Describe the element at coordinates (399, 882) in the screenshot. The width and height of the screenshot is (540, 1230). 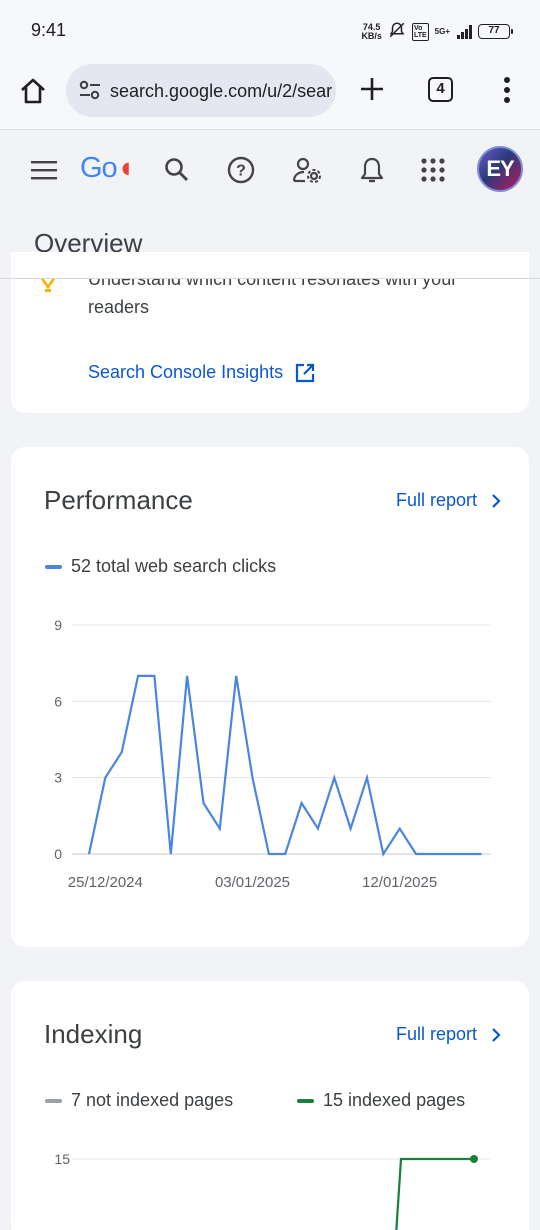
I see `x-tick-label: 12/01/2025` at that location.